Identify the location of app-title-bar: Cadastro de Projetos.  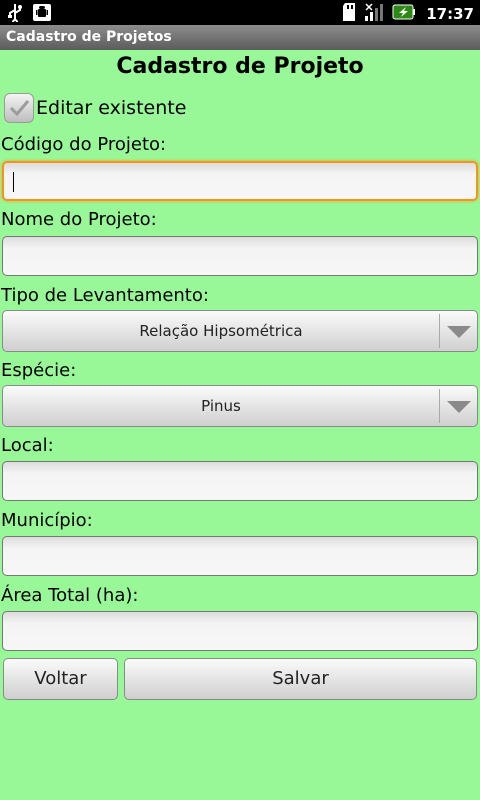
(240, 37).